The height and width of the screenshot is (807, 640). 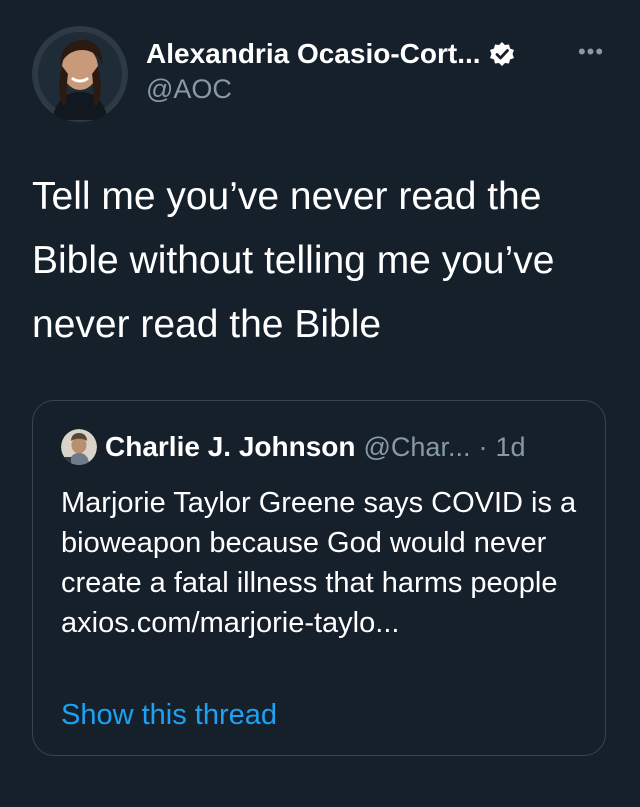 What do you see at coordinates (366, 89) in the screenshot?
I see `author-handle: @AOC` at bounding box center [366, 89].